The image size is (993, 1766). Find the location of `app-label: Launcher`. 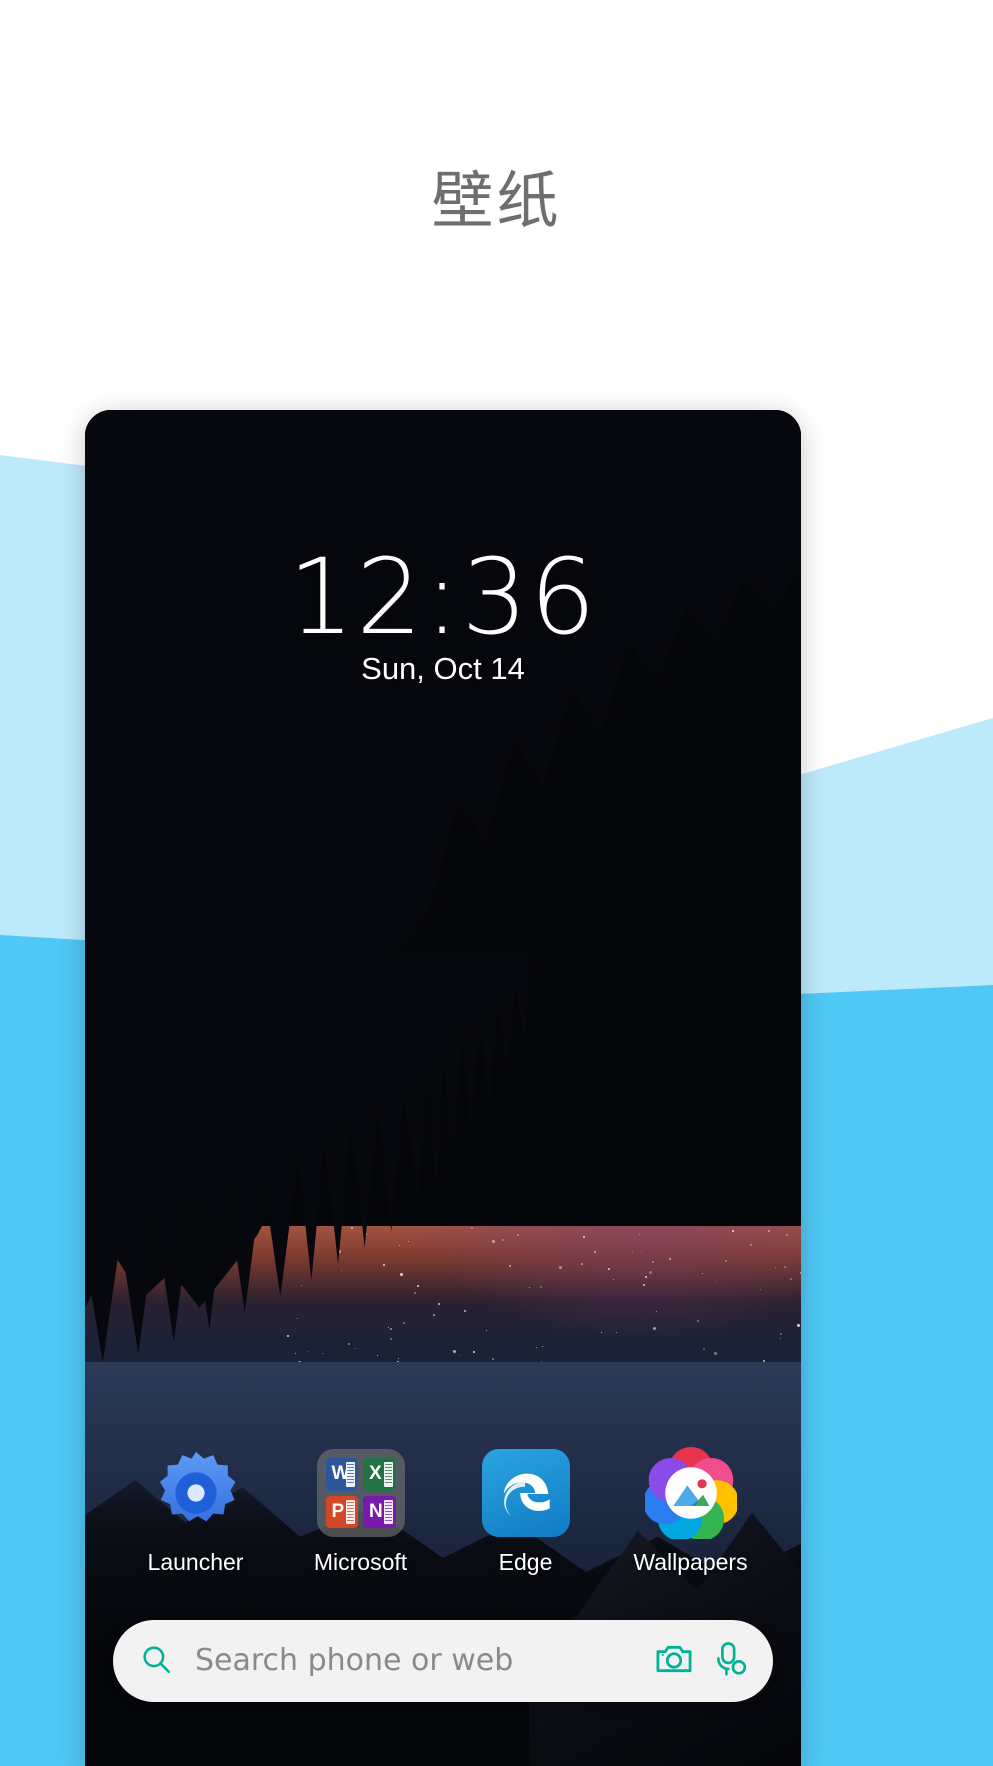

app-label: Launcher is located at coordinates (195, 1562).